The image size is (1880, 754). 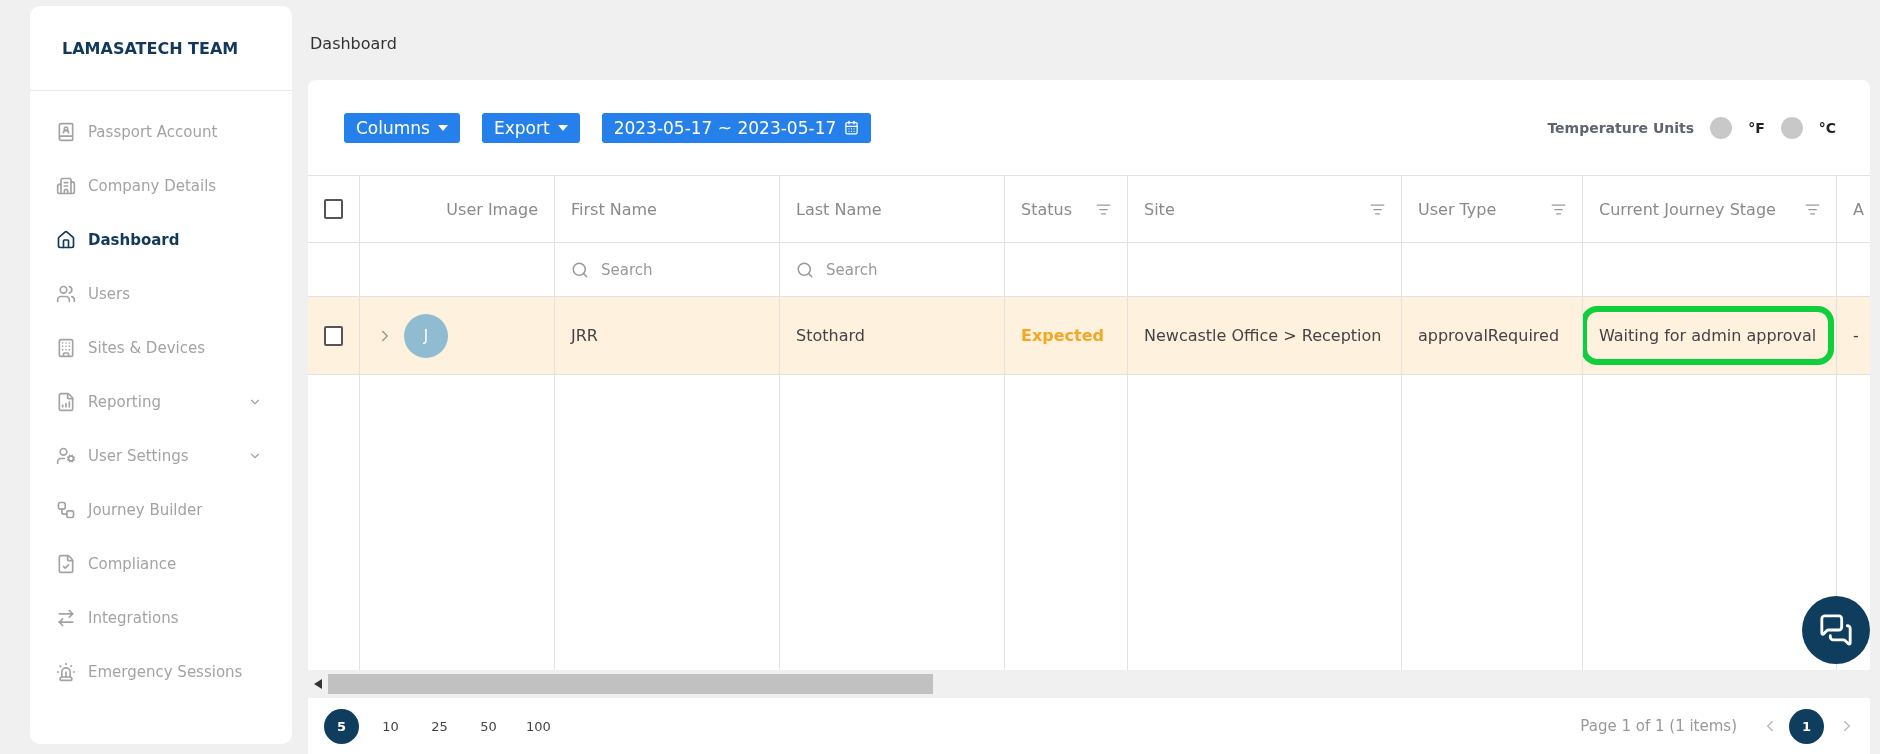 What do you see at coordinates (66, 564) in the screenshot?
I see `checklist-icon` at bounding box center [66, 564].